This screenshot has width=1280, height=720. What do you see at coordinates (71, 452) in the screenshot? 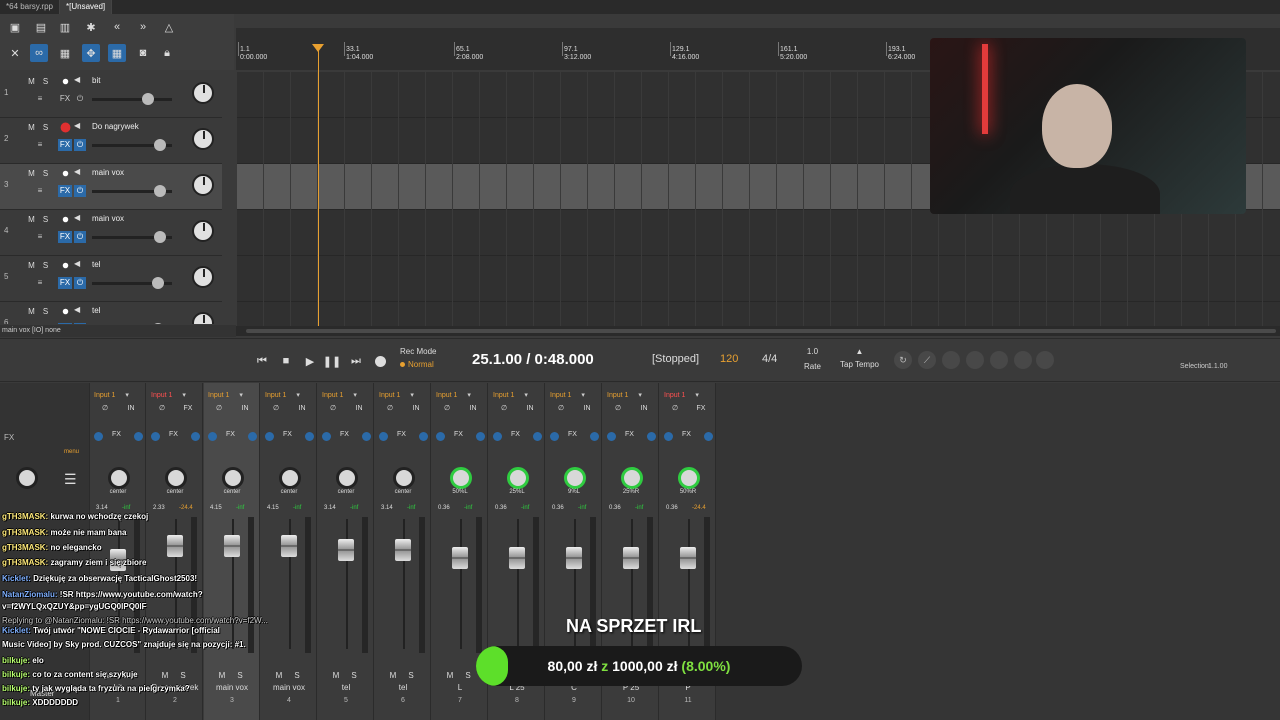
I see `mixer-menu-label: menu` at bounding box center [71, 452].